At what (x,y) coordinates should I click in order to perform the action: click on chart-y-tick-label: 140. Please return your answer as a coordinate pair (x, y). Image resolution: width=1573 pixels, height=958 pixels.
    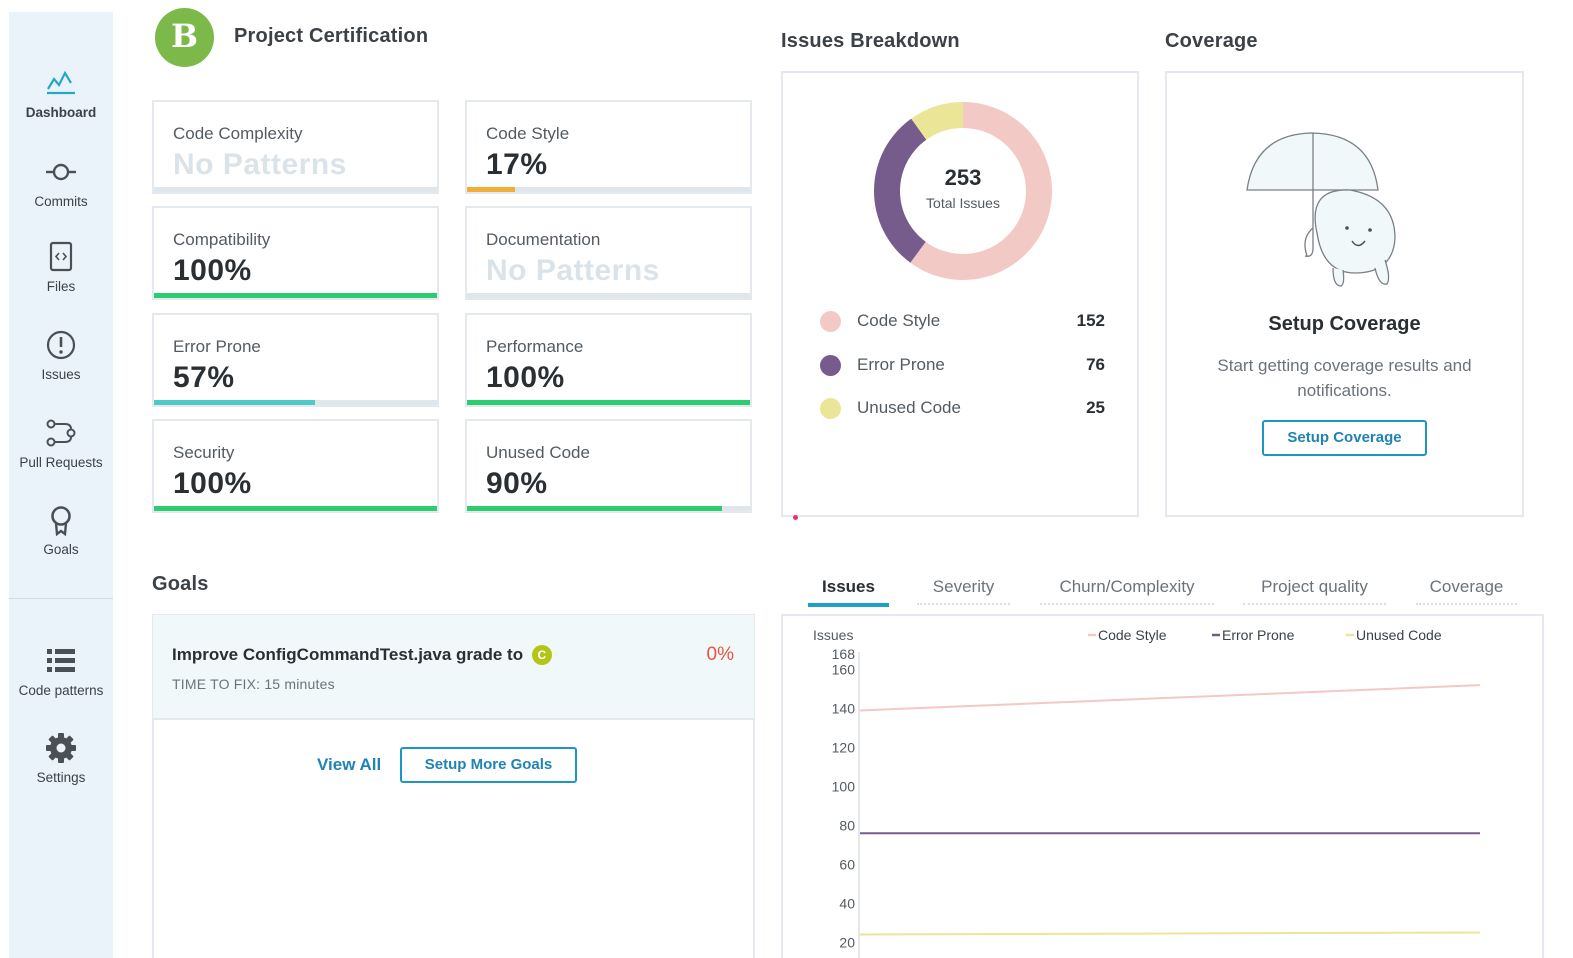
    Looking at the image, I should click on (844, 709).